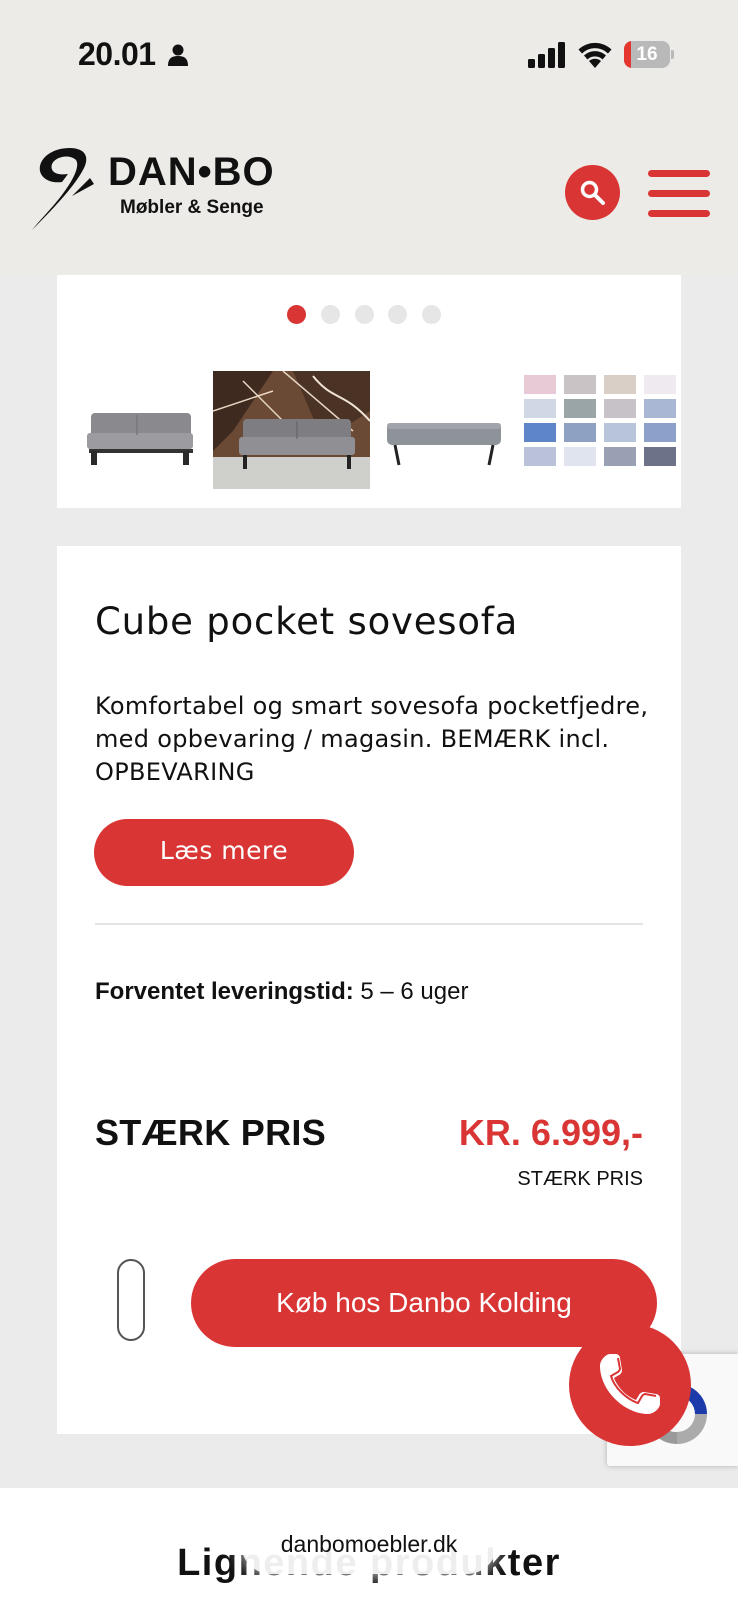  I want to click on search-button, so click(592, 192).